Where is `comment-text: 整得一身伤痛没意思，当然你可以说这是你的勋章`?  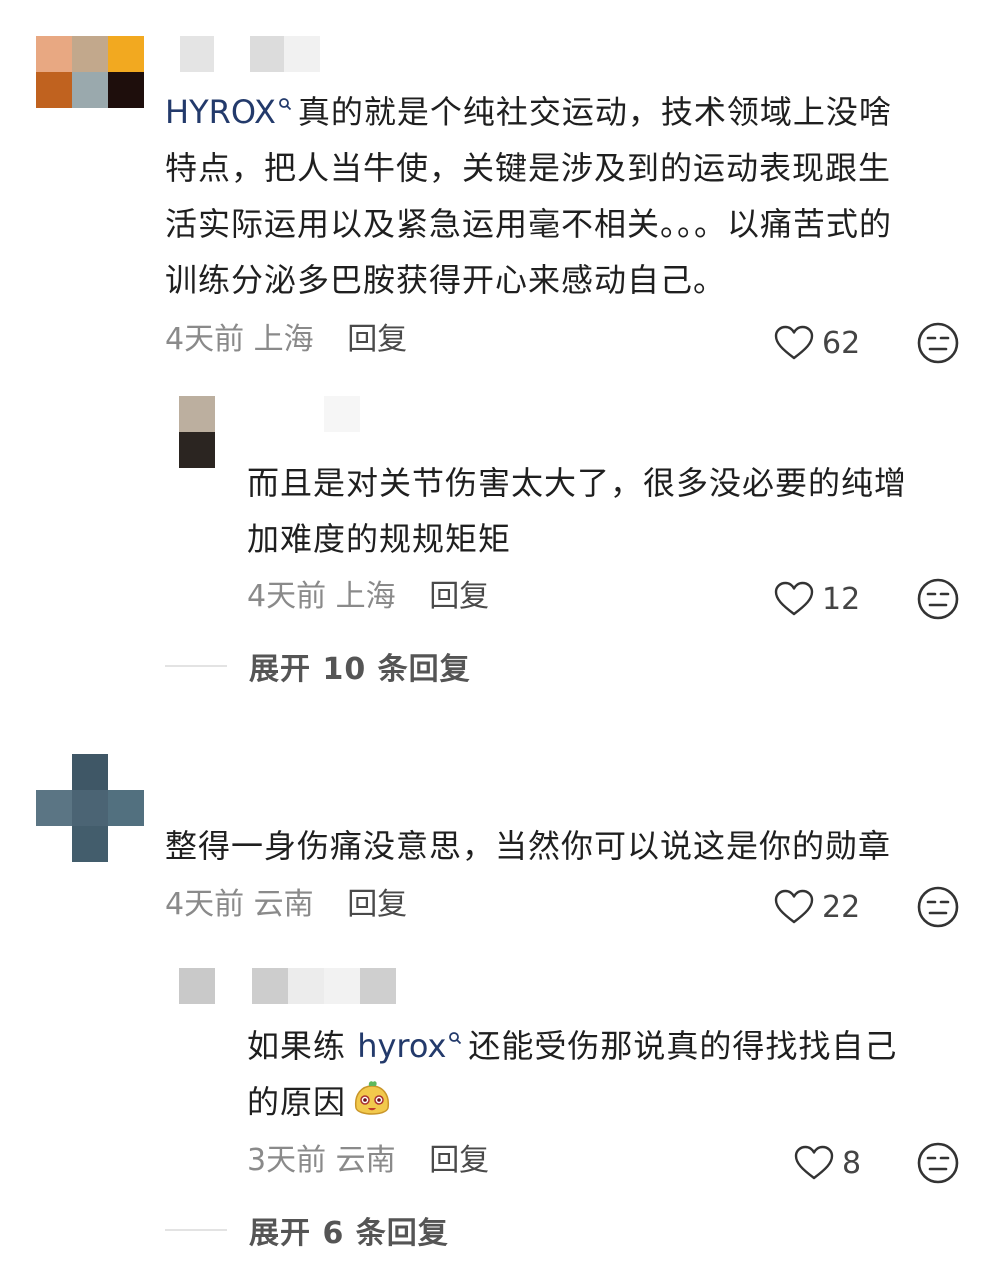 comment-text: 整得一身伤痛没意思，当然你可以说这是你的勋章 is located at coordinates (528, 846).